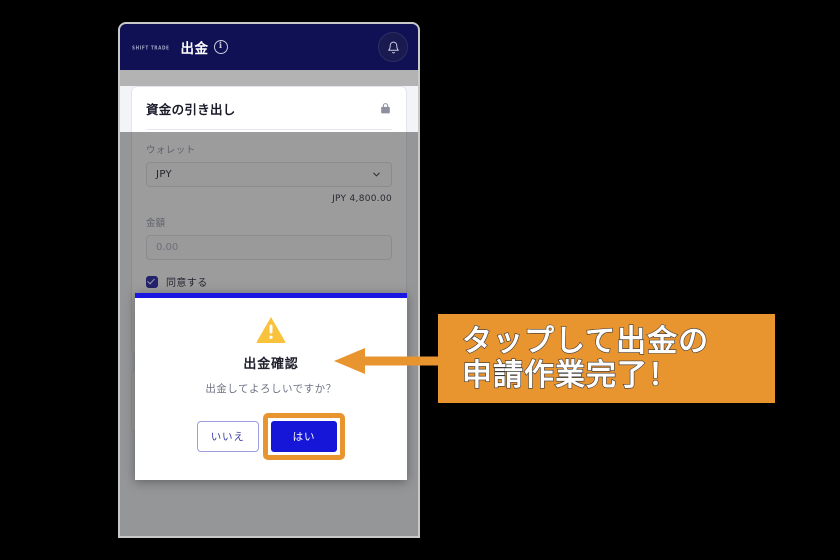  I want to click on callout-banner: タップして出金の 申請作業完了！, so click(606, 358).